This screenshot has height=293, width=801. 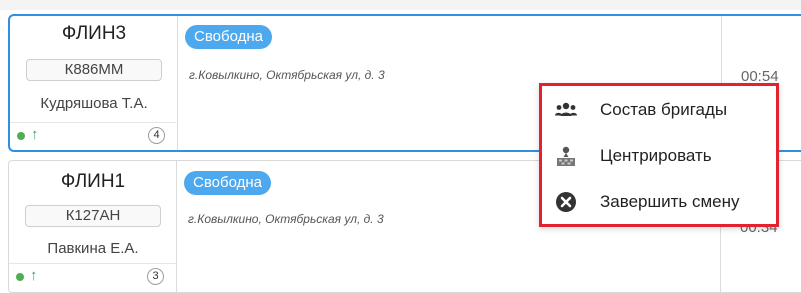 What do you see at coordinates (94, 70) in the screenshot?
I see `vehicle-plate: К886ММ` at bounding box center [94, 70].